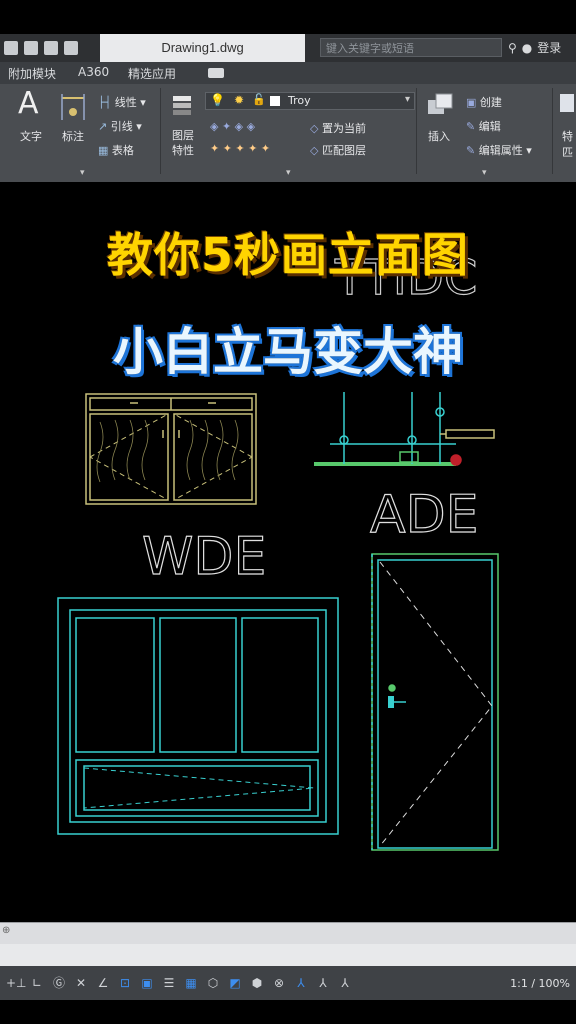 Image resolution: width=576 pixels, height=1024 pixels. What do you see at coordinates (31, 136) in the screenshot?
I see `text-button: 文字` at bounding box center [31, 136].